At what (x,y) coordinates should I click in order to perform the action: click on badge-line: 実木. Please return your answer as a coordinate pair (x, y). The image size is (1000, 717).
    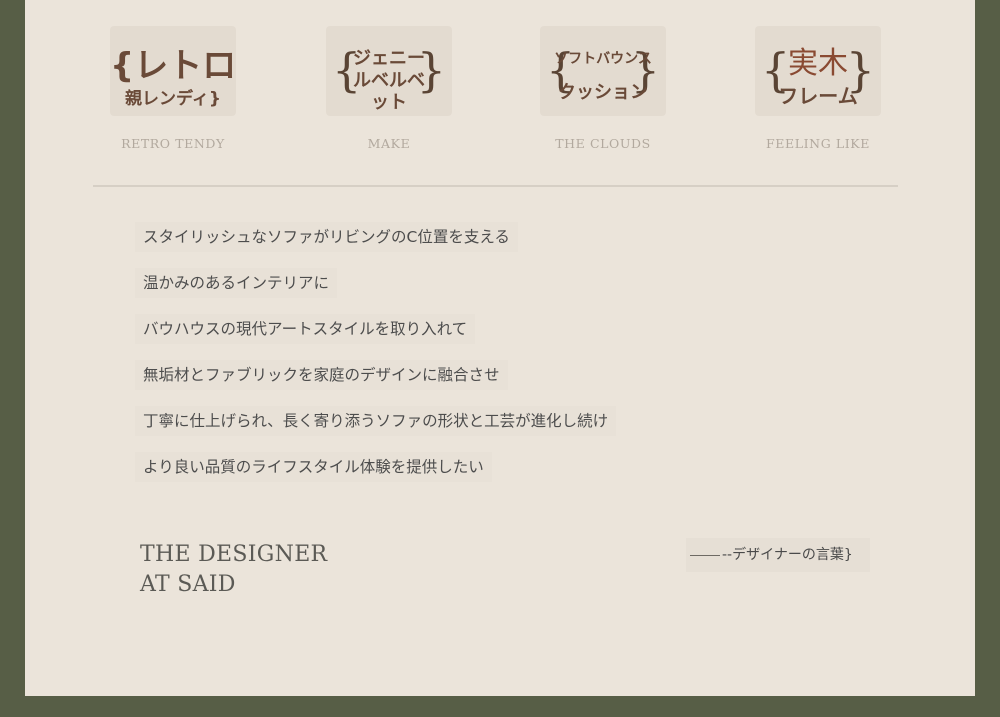
    Looking at the image, I should click on (818, 63).